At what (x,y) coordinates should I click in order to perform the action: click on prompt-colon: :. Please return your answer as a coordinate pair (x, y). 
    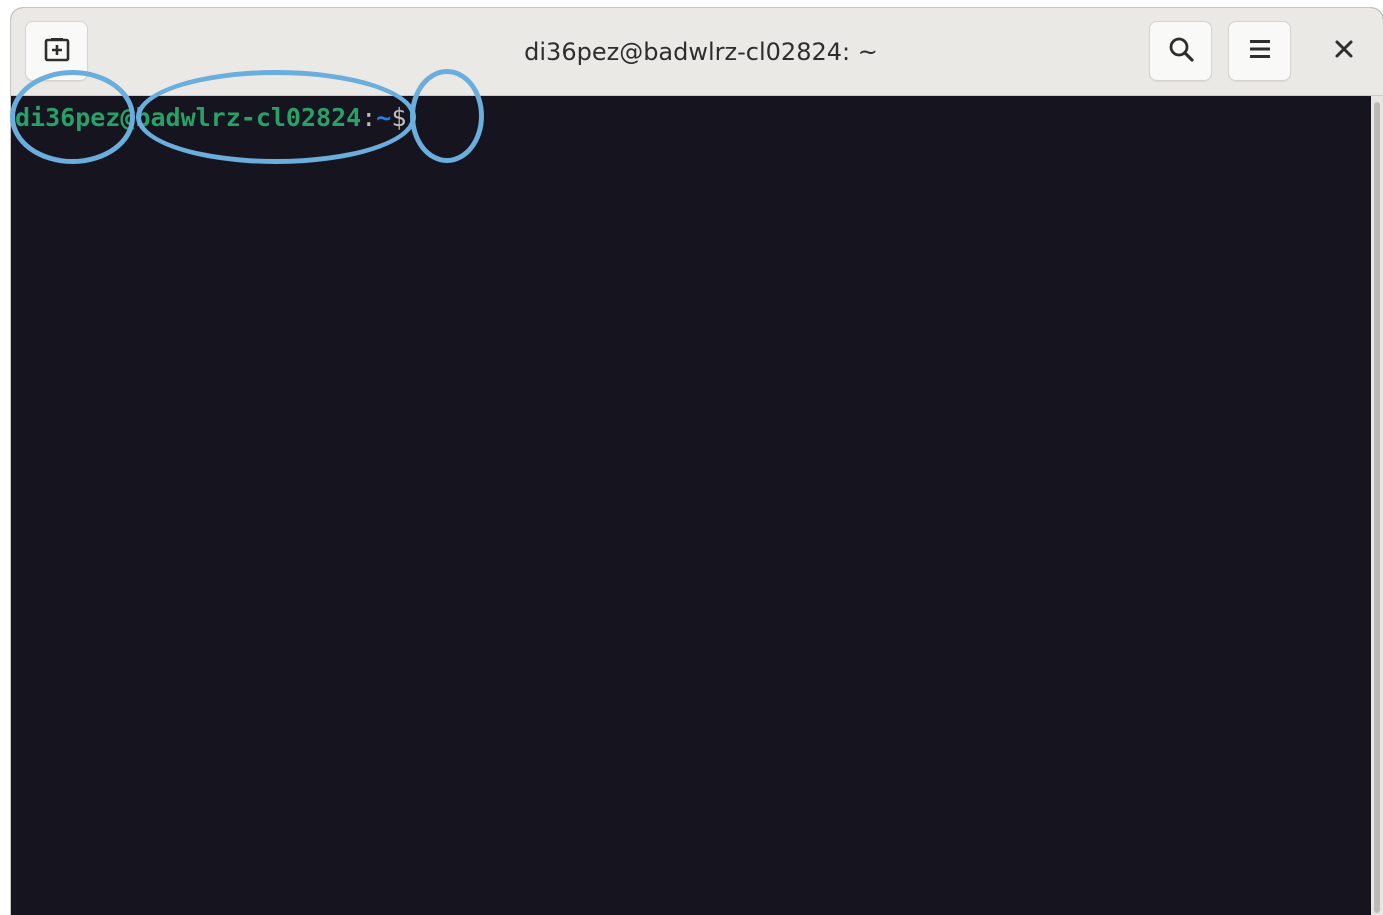
    Looking at the image, I should click on (369, 117).